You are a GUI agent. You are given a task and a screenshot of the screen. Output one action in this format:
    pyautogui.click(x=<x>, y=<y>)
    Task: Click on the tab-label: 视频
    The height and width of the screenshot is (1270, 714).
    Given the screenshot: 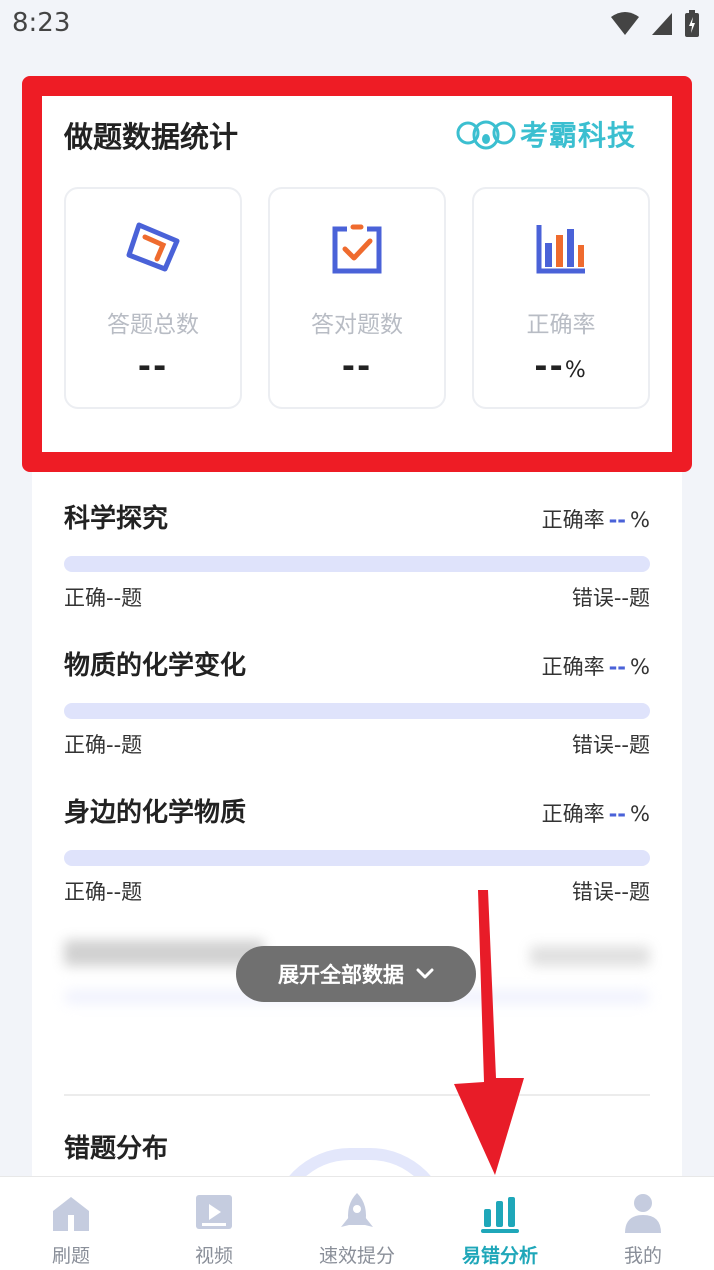 What is the action you would take?
    pyautogui.click(x=213, y=1256)
    